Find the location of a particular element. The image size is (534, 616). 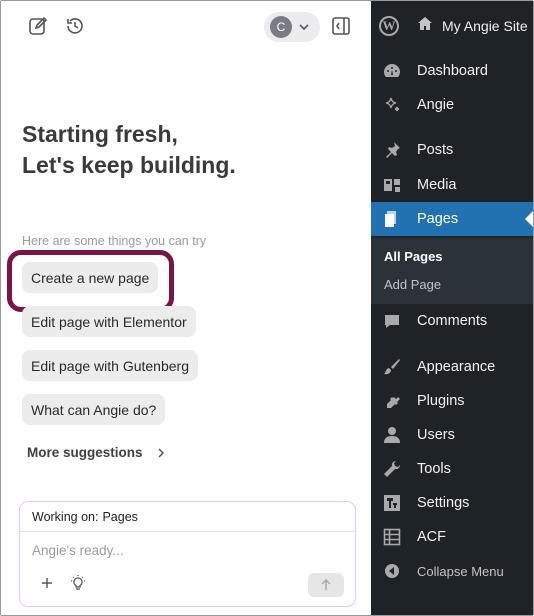

menu-label: Media is located at coordinates (437, 185).